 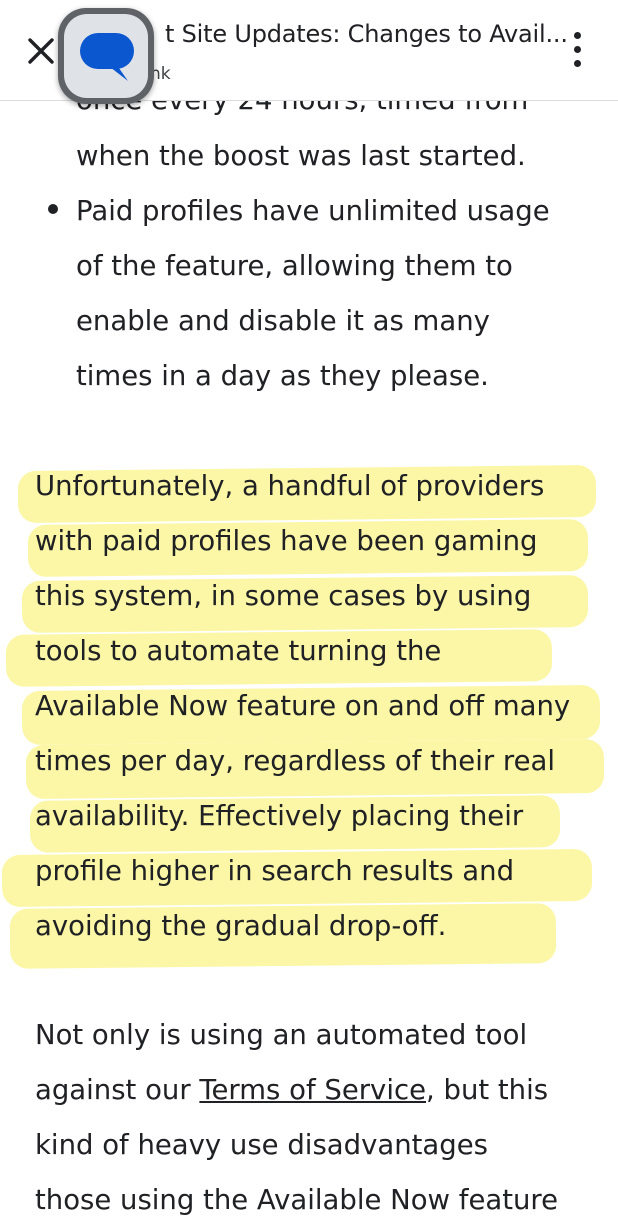 I want to click on highlighted-line: tools to automate turning the, so click(x=238, y=651).